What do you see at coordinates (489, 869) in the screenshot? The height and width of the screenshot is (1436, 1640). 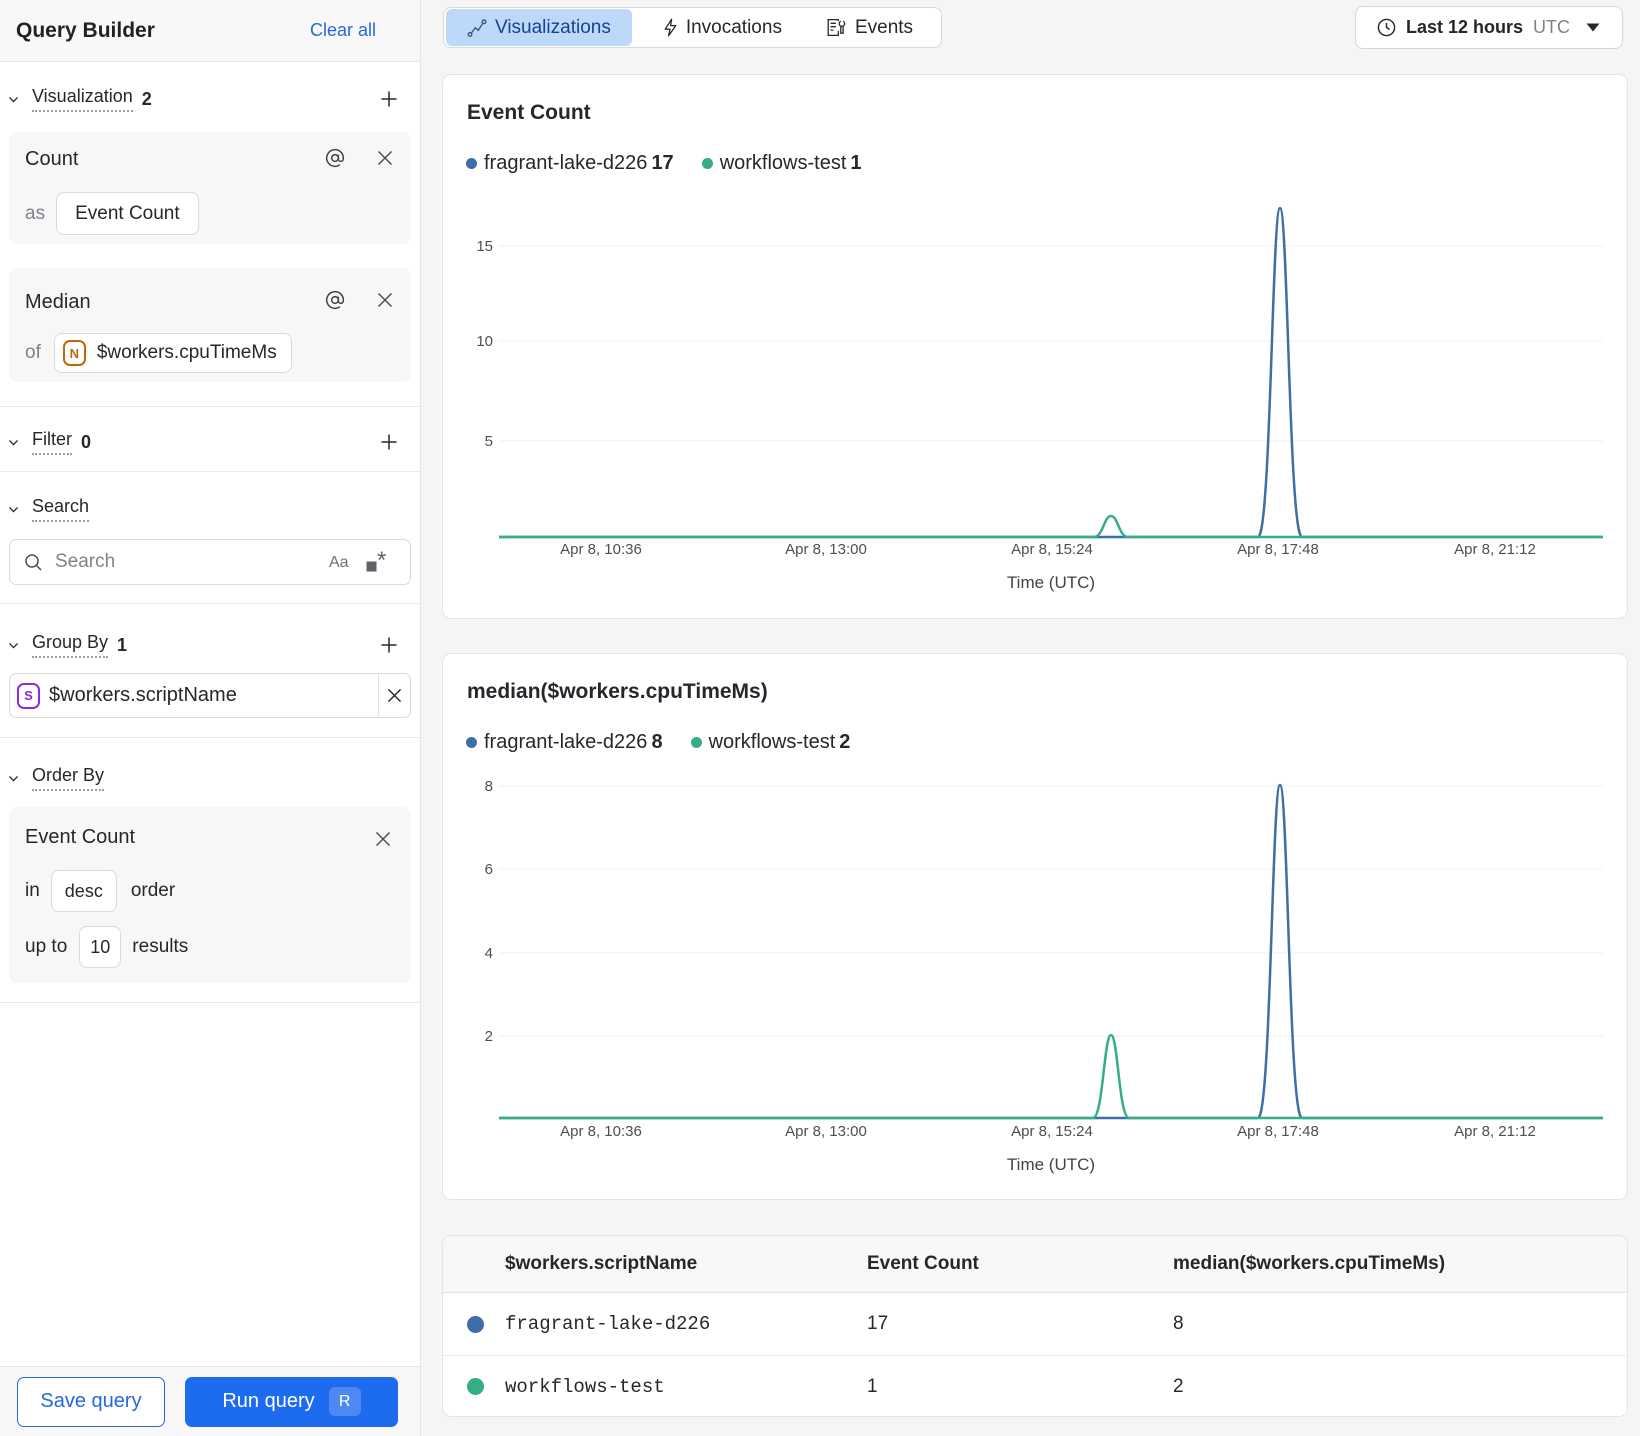 I see `svg-text: 6` at bounding box center [489, 869].